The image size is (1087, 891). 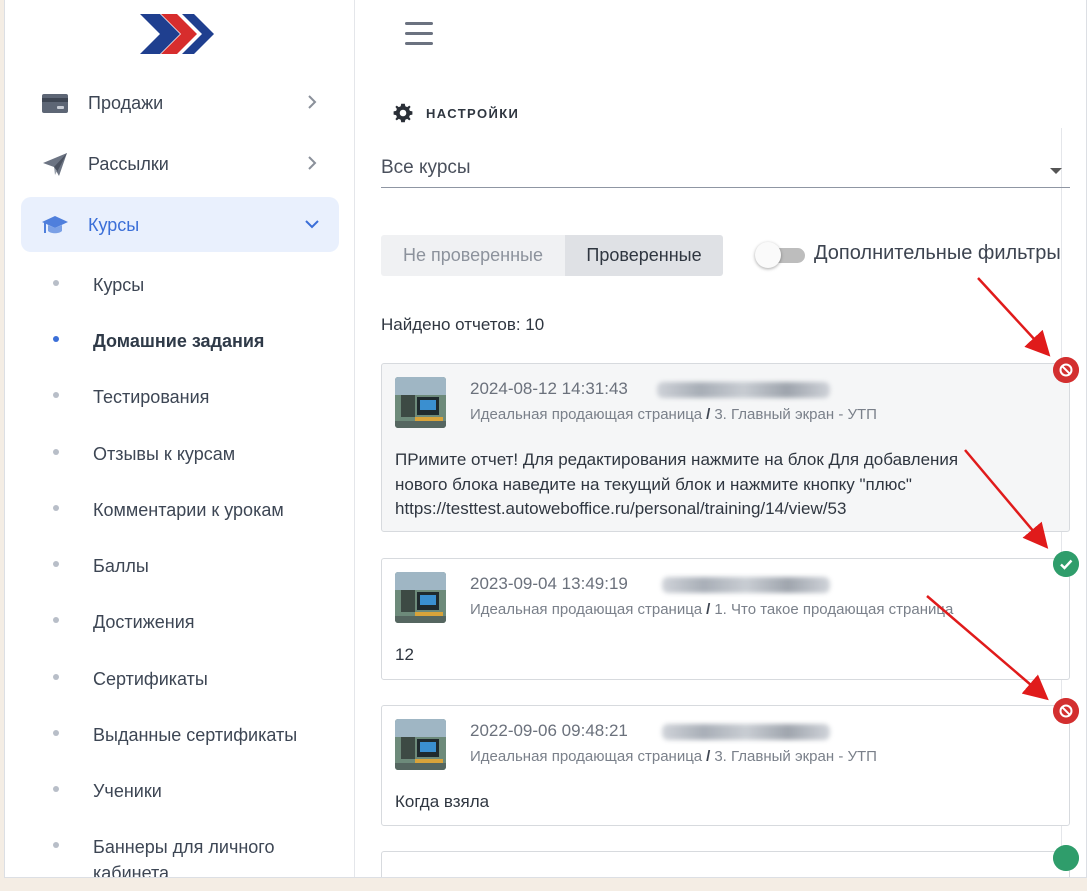 What do you see at coordinates (549, 730) in the screenshot?
I see `report-date: 2022-09-06 09:48:21` at bounding box center [549, 730].